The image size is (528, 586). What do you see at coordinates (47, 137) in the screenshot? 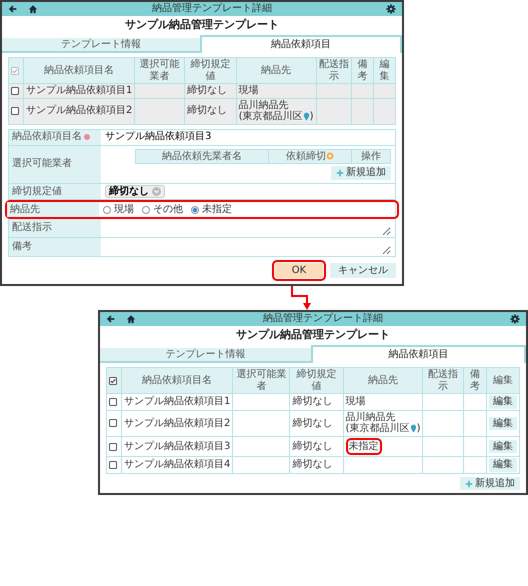
I see `field-label: 納品依頼項目名` at bounding box center [47, 137].